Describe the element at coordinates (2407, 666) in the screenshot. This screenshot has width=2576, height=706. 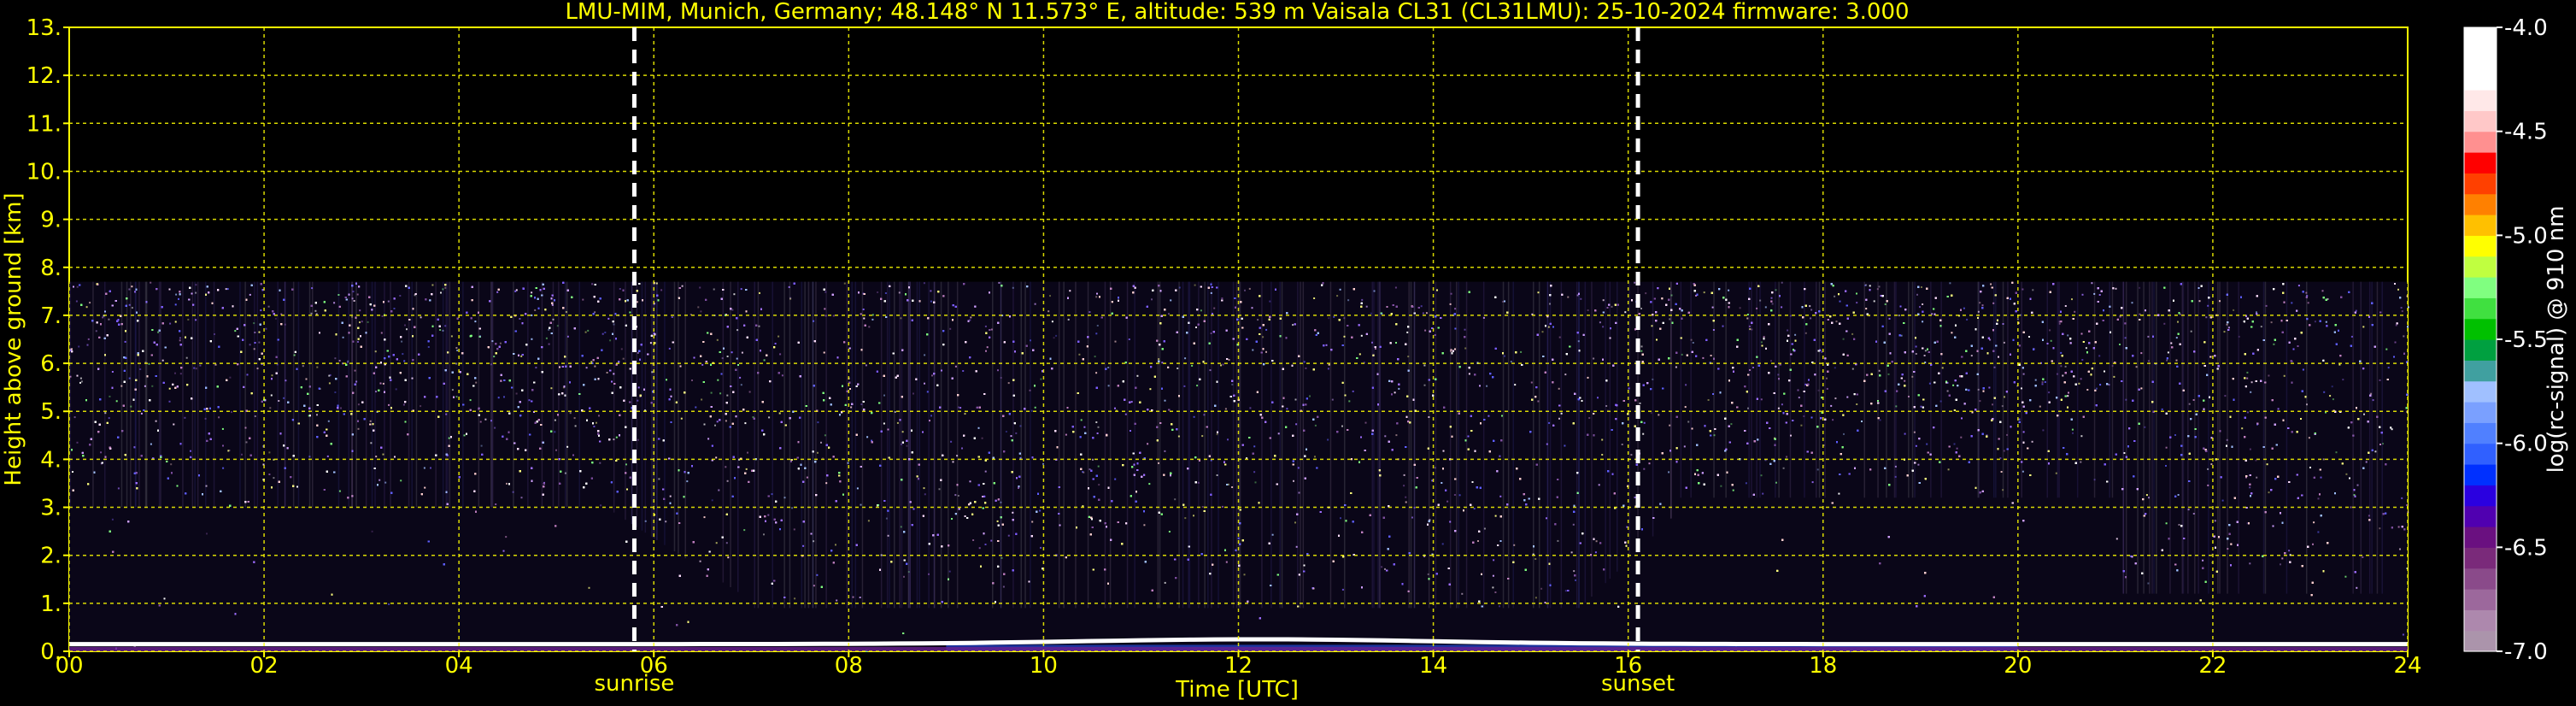
I see `x-tick-label: 24` at that location.